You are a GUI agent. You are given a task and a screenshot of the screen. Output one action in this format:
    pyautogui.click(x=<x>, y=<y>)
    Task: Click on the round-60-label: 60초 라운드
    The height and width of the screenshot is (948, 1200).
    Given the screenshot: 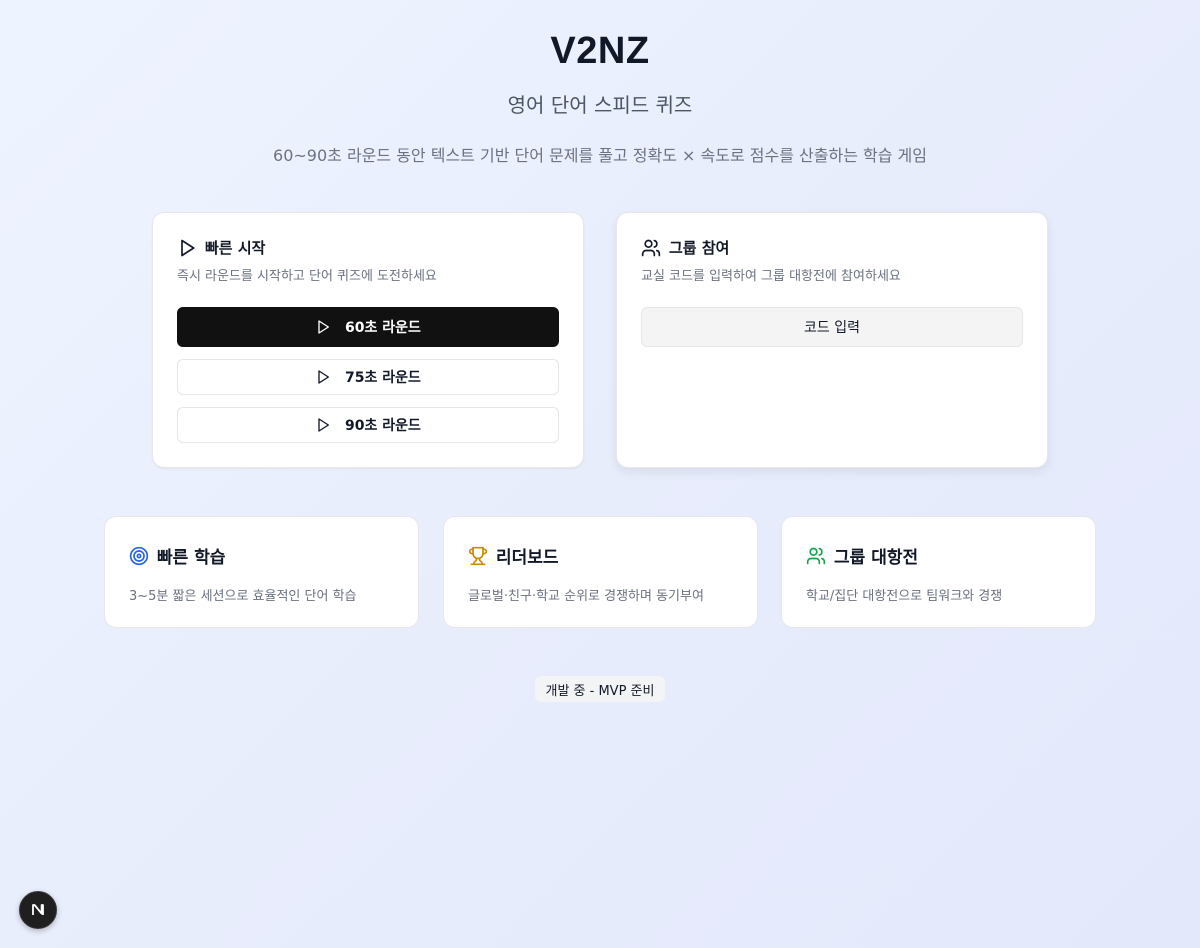 What is the action you would take?
    pyautogui.click(x=383, y=328)
    